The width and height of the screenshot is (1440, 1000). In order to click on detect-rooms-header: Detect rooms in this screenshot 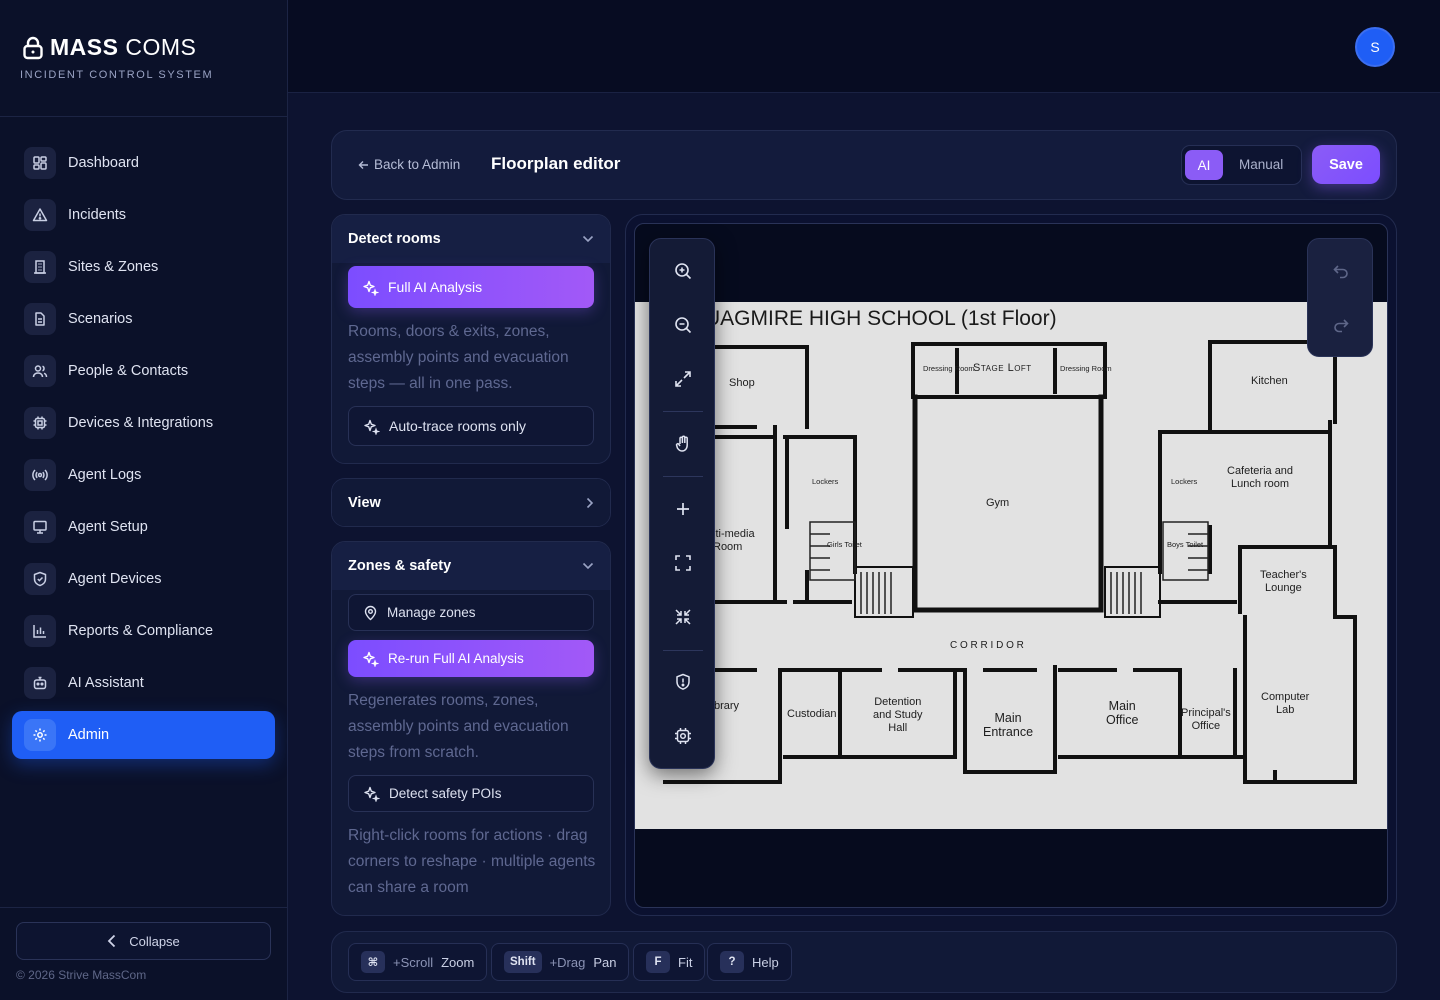, I will do `click(471, 239)`.